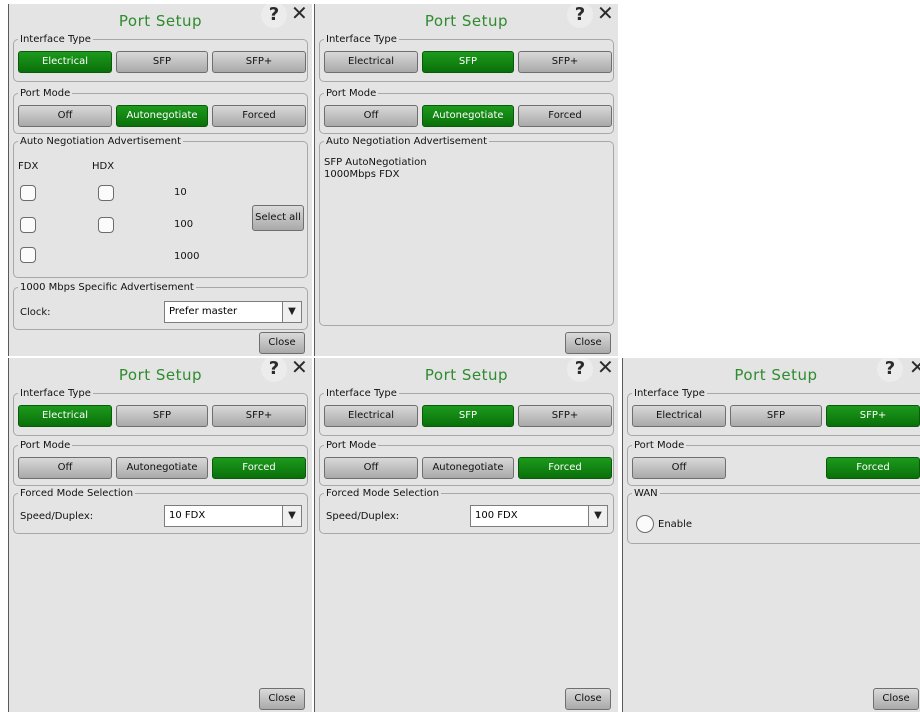 This screenshot has height=714, width=920. What do you see at coordinates (203, 311) in the screenshot?
I see `clock-value: Prefer master` at bounding box center [203, 311].